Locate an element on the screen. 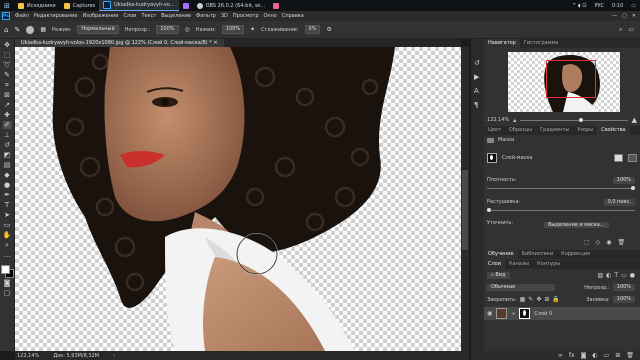  tab-gradients: Градиенты is located at coordinates (554, 130).